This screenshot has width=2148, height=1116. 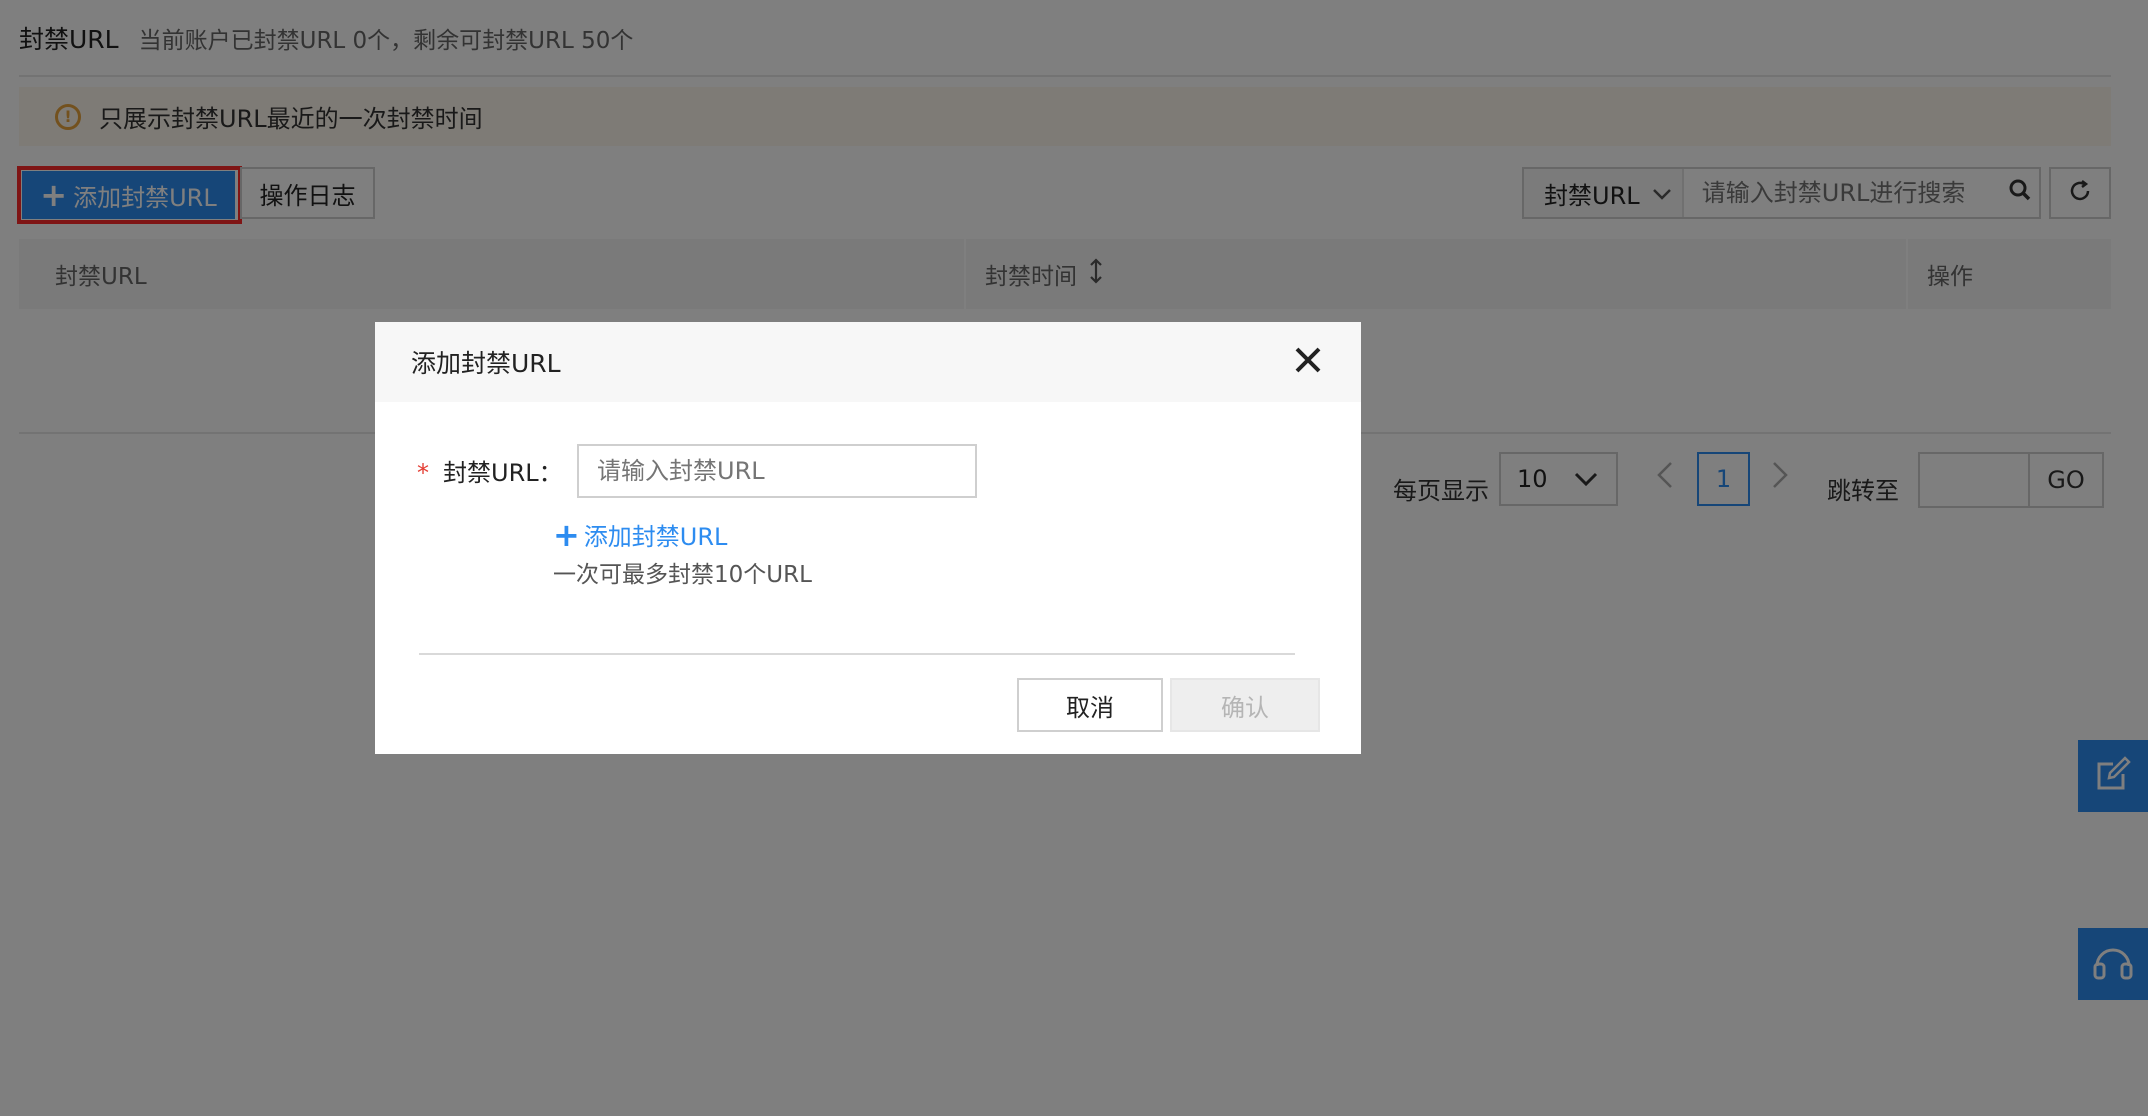 What do you see at coordinates (486, 363) in the screenshot?
I see `dialog-title: 添加封禁URL` at bounding box center [486, 363].